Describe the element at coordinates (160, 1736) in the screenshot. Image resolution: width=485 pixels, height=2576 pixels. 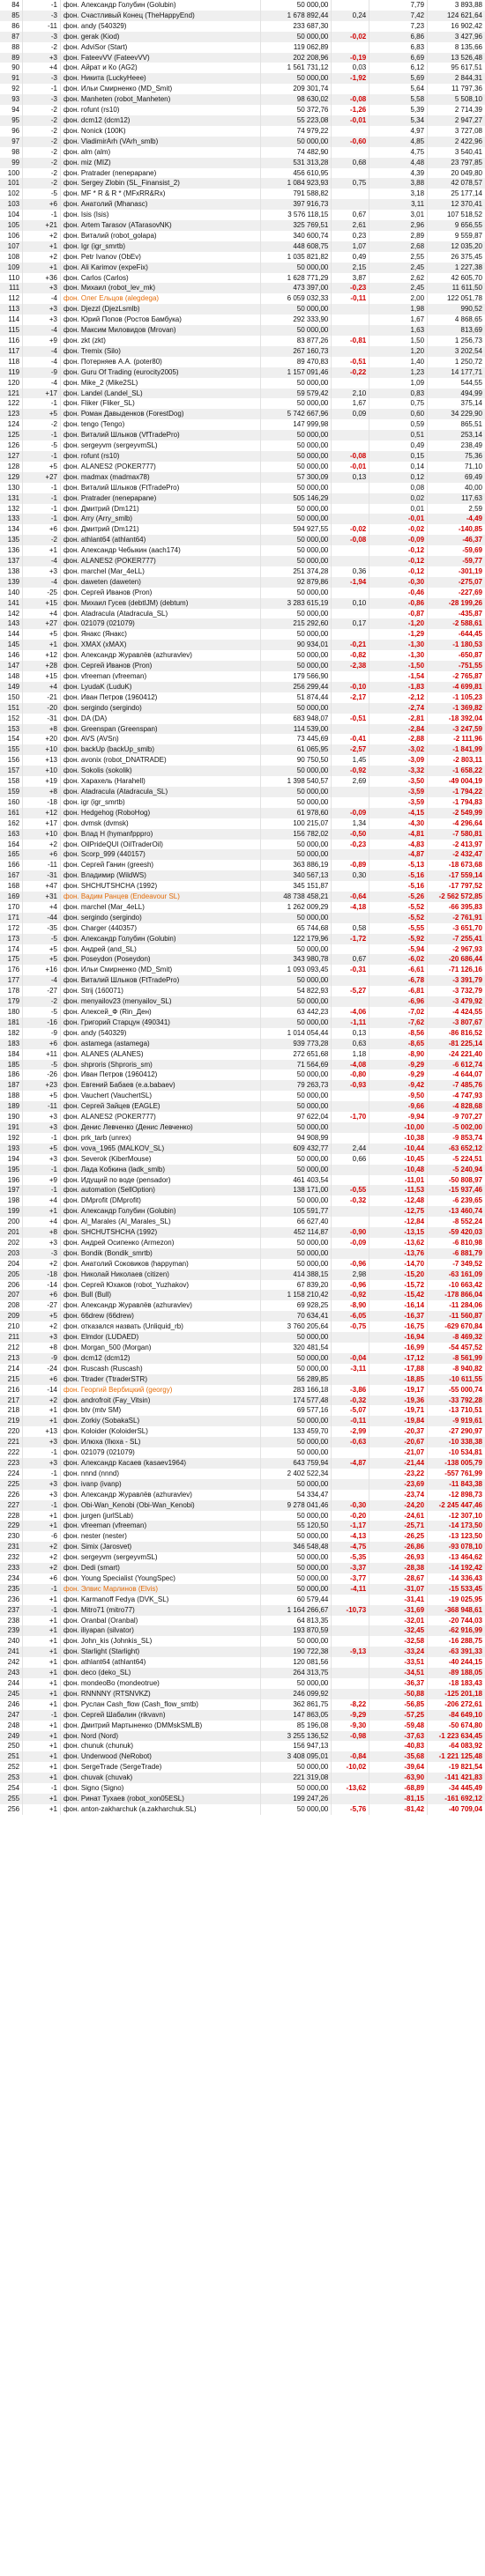
I see `row-participant-name: фон. Nord (Nord)` at that location.